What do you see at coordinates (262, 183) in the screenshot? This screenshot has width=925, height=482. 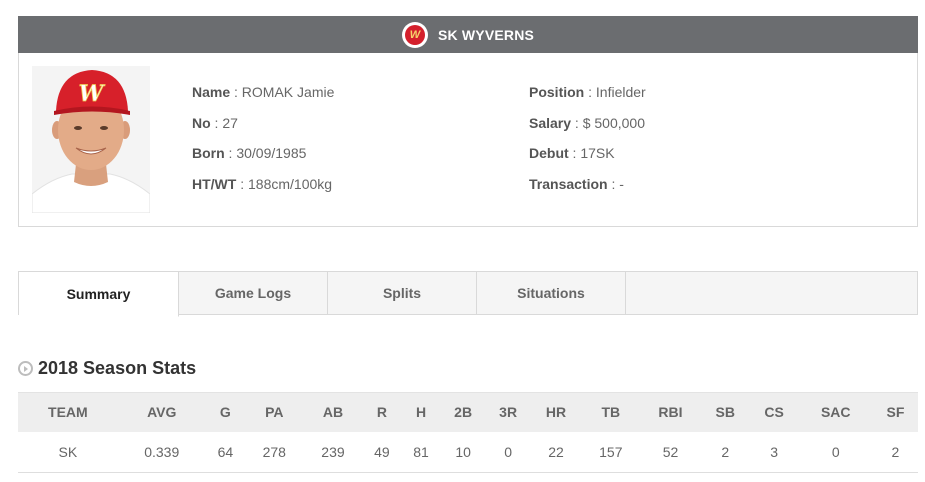 I see `info-height-weight: HT/WT : 188cm/100kg` at bounding box center [262, 183].